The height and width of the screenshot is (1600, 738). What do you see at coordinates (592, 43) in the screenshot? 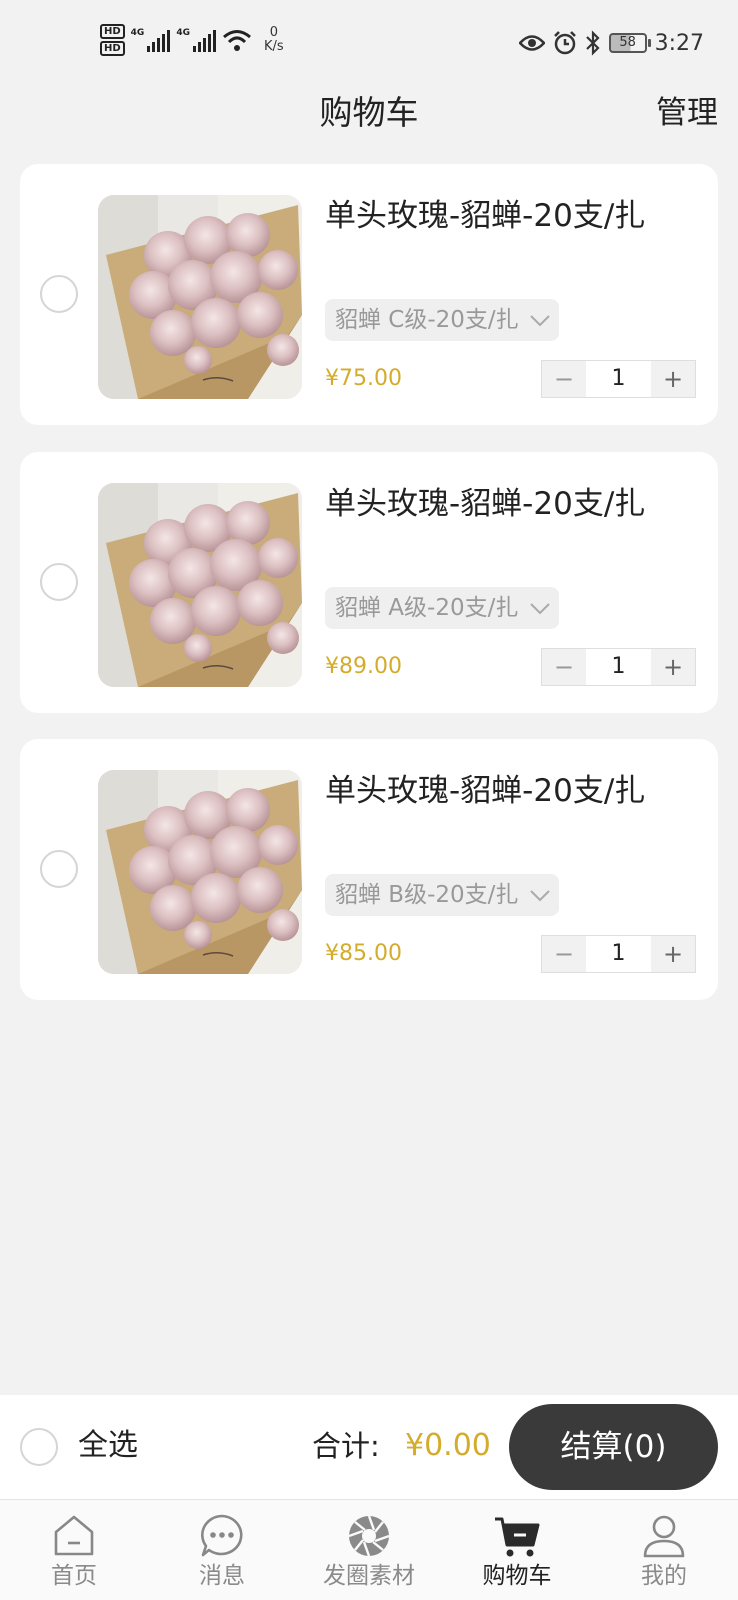
I see `bluetooth-icon` at bounding box center [592, 43].